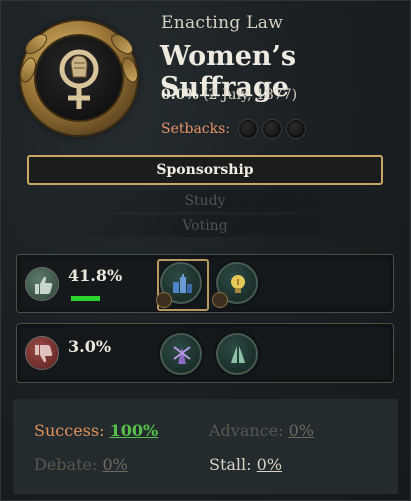 Image resolution: width=411 pixels, height=501 pixels. Describe the element at coordinates (66, 464) in the screenshot. I see `debate-label: Debate:` at that location.